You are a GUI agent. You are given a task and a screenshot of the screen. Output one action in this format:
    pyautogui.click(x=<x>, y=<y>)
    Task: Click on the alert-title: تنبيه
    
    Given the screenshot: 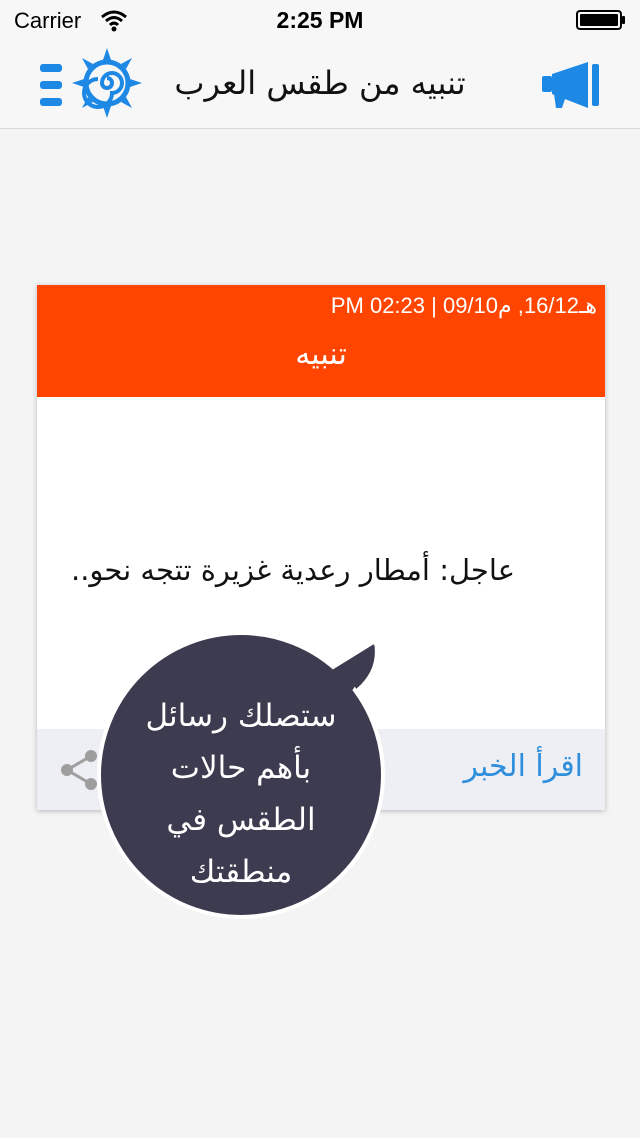 What is the action you would take?
    pyautogui.click(x=321, y=354)
    